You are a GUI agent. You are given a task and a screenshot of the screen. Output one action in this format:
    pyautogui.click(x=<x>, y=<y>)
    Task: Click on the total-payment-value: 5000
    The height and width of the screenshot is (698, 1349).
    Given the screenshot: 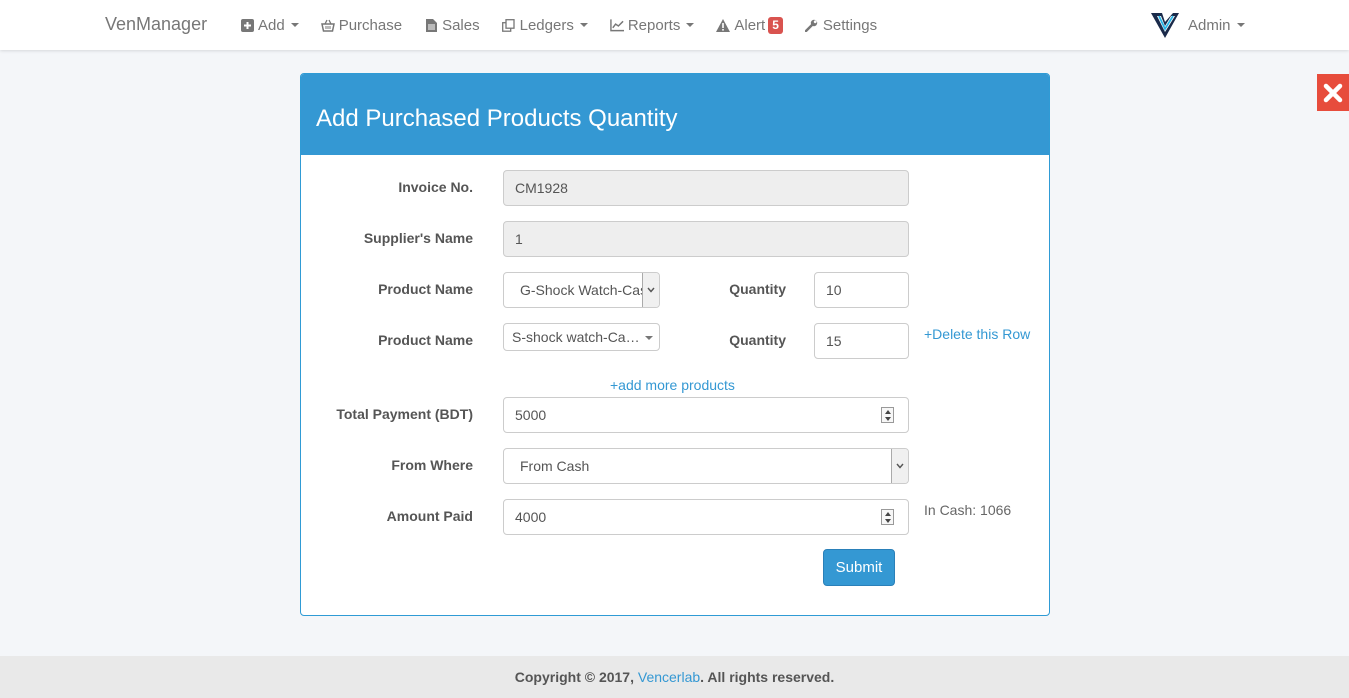 What is the action you would take?
    pyautogui.click(x=531, y=415)
    